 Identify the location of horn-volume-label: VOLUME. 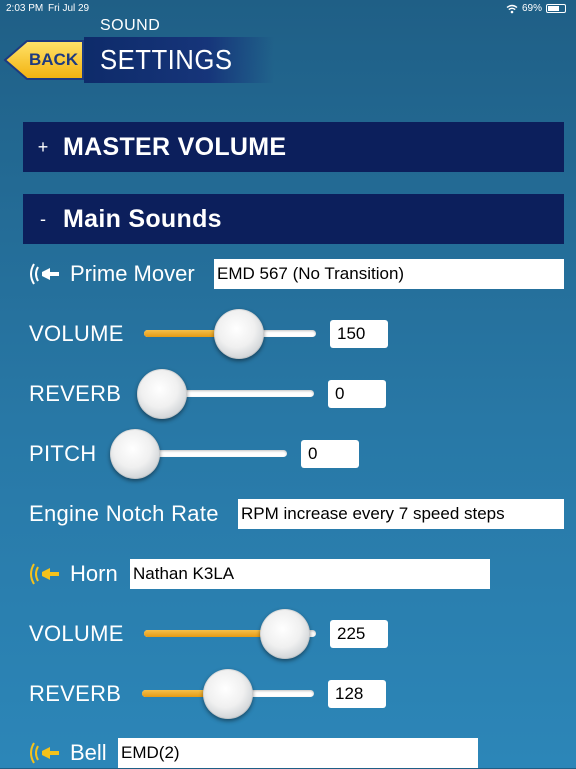
(76, 633).